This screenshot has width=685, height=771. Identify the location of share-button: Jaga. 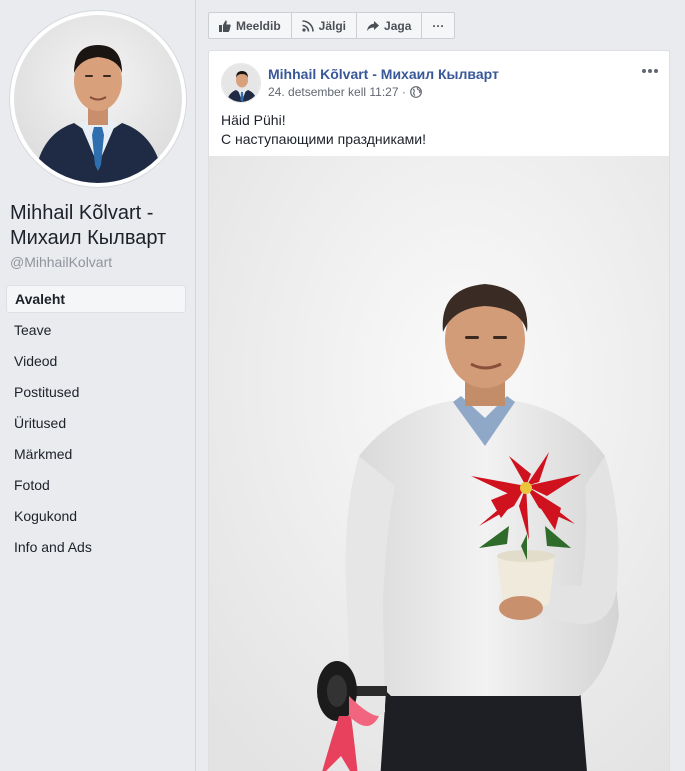
(390, 25).